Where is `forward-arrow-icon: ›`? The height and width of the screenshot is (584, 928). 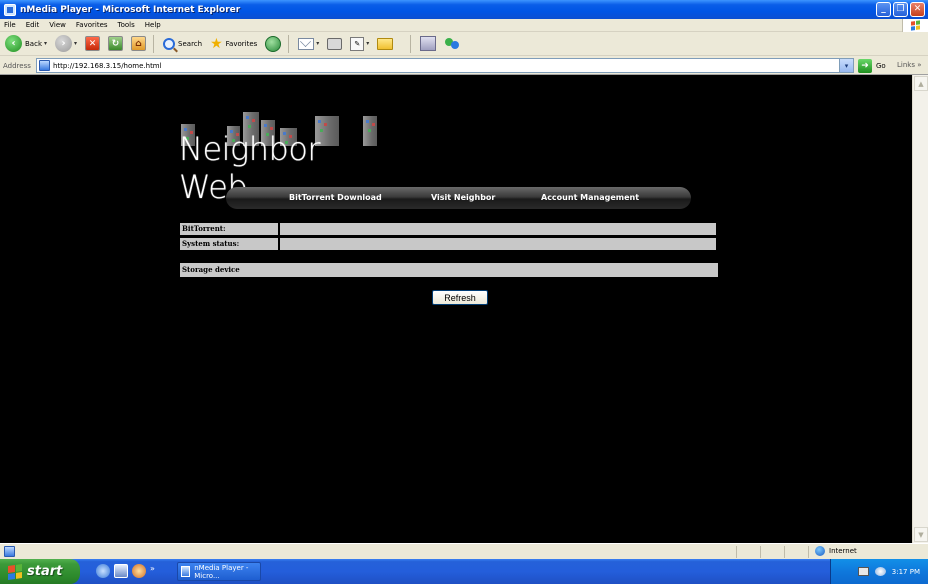 forward-arrow-icon: › is located at coordinates (64, 43).